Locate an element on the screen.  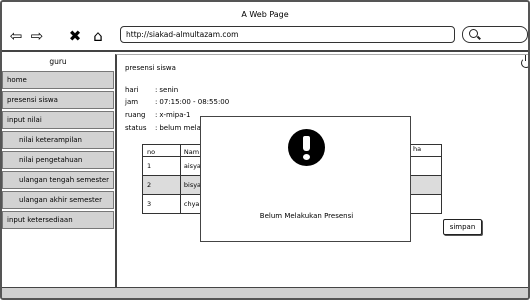
search-box is located at coordinates (495, 34).